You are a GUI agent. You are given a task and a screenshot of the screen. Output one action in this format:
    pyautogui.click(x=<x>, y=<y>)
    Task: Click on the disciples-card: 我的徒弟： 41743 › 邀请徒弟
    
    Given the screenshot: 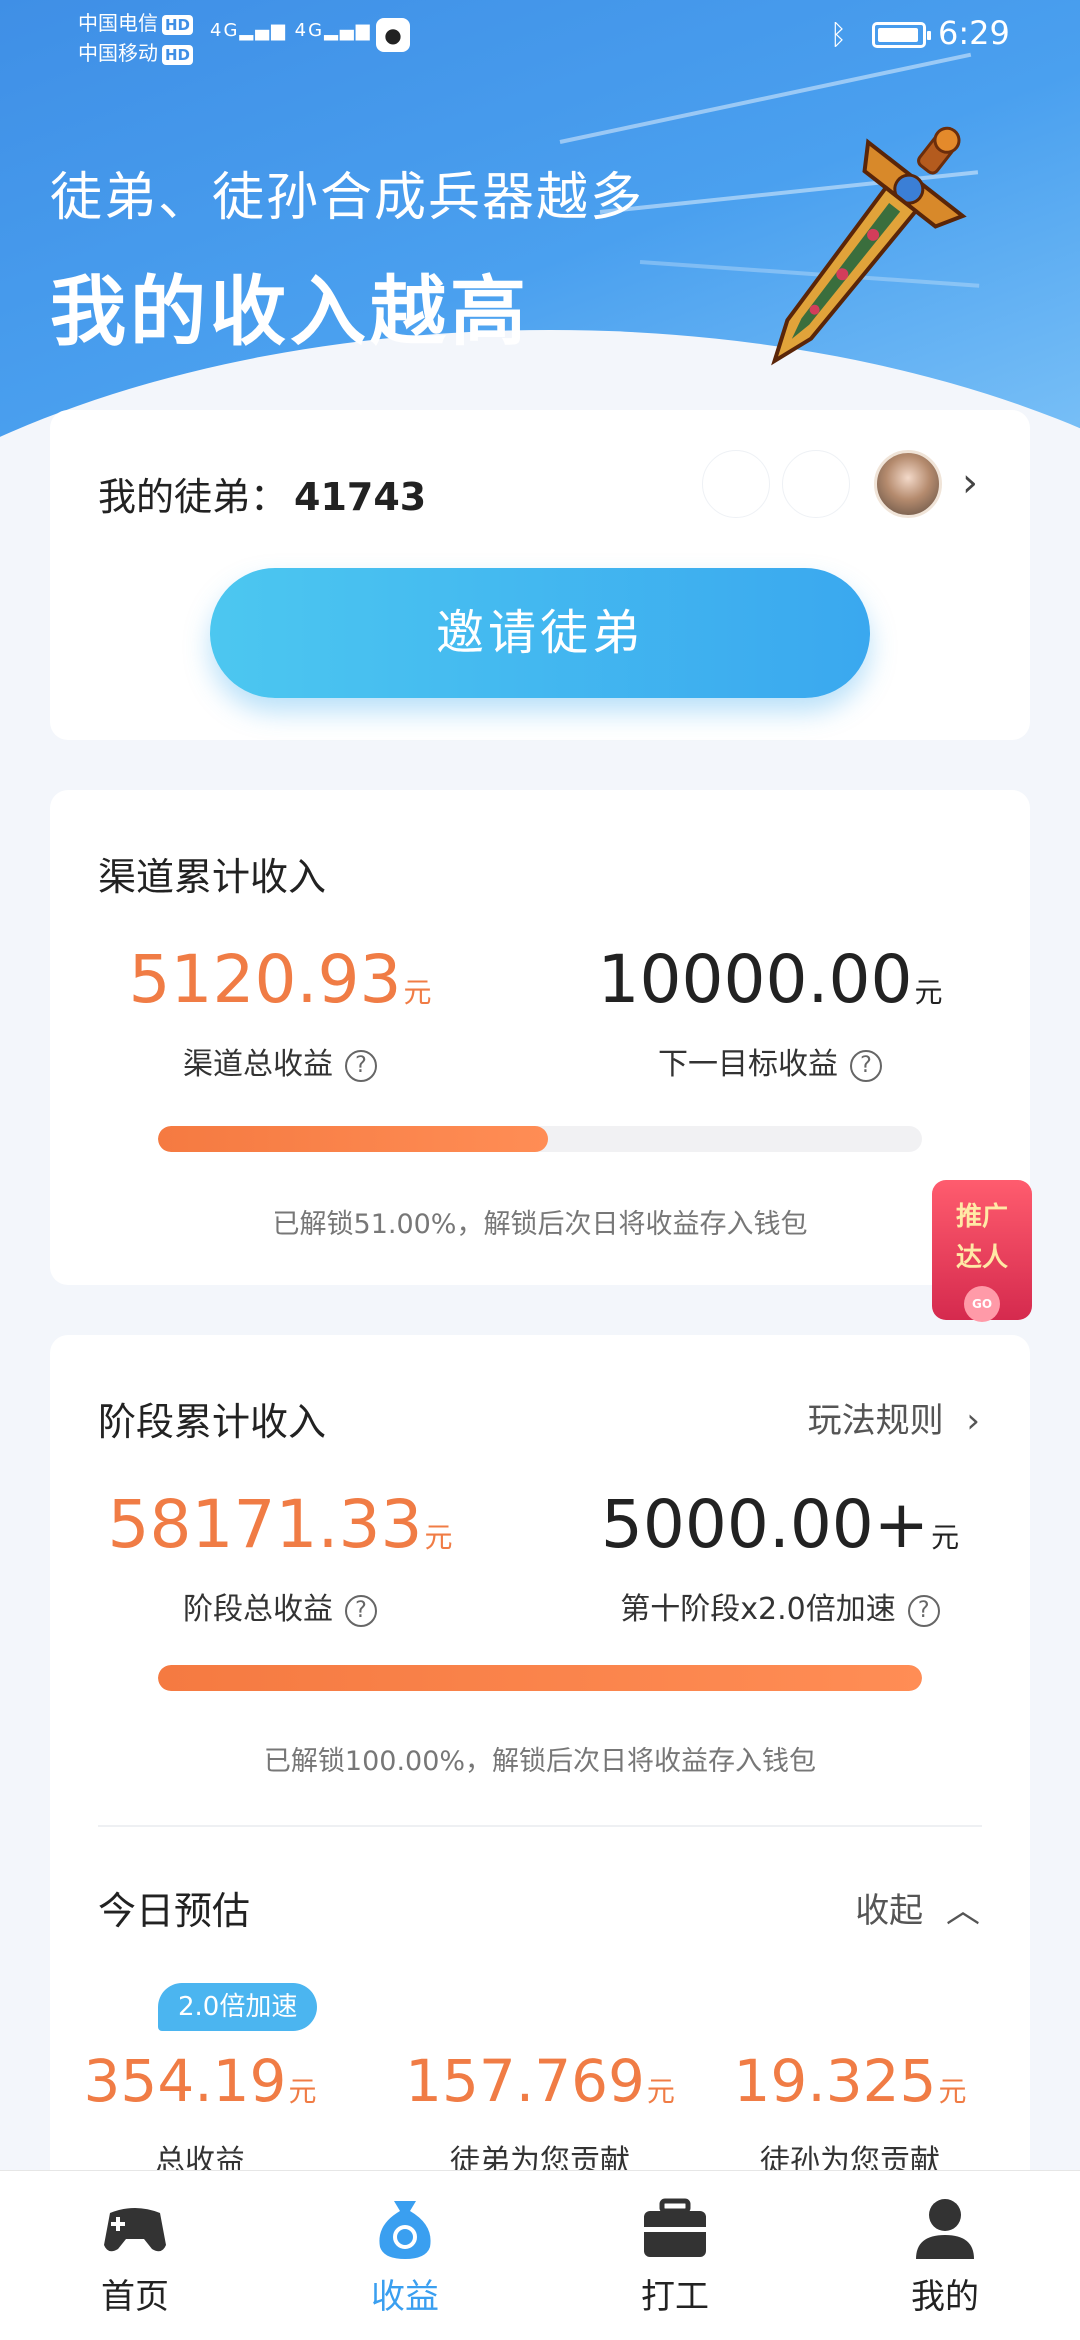 What is the action you would take?
    pyautogui.click(x=540, y=575)
    